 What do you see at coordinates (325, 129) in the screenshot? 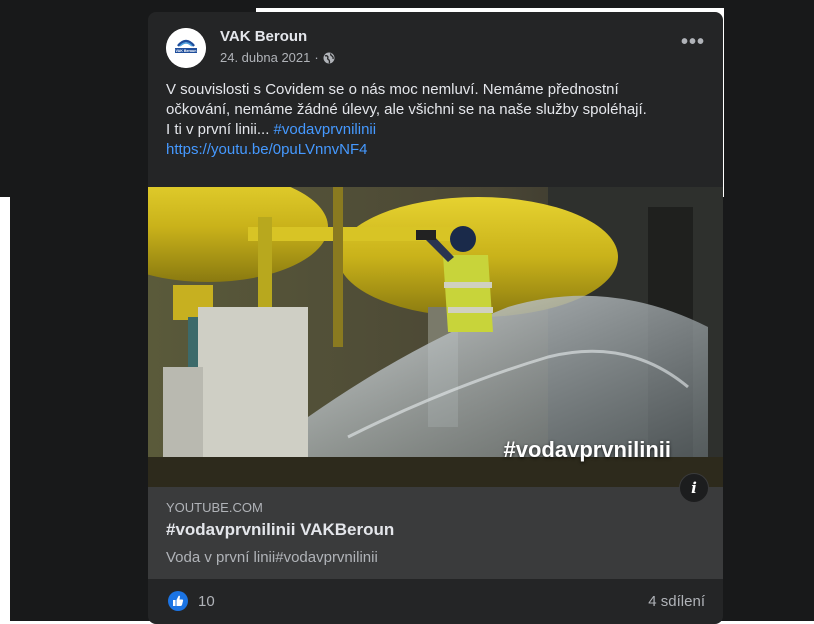
I see `hashtag-link: #vodavprvnilinii` at bounding box center [325, 129].